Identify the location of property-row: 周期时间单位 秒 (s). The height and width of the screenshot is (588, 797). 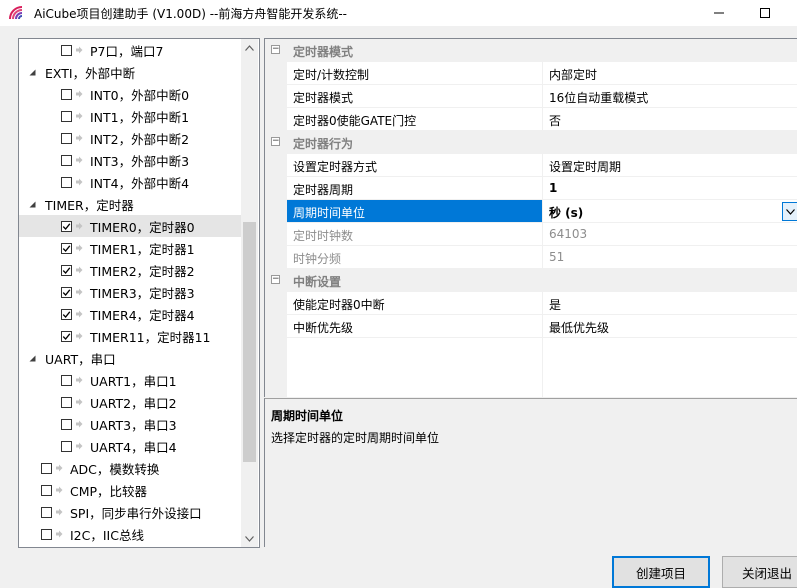
(531, 211).